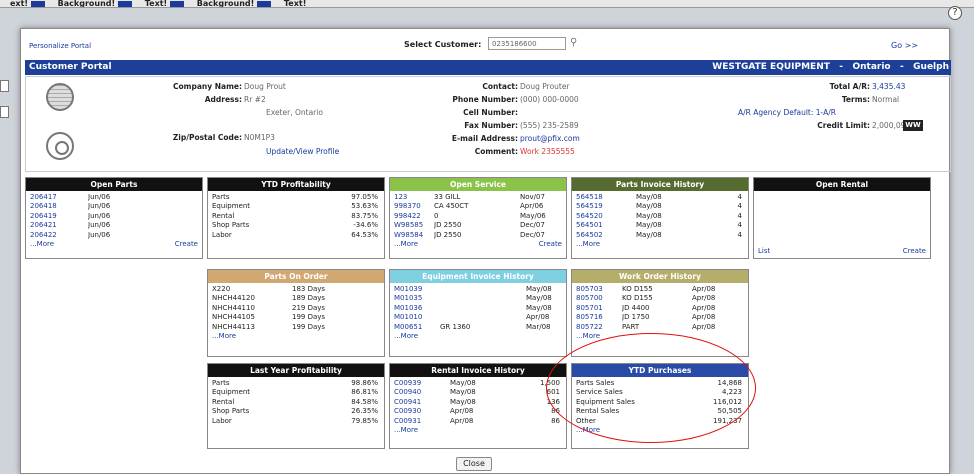 The height and width of the screenshot is (474, 974). I want to click on date: Apr/08, so click(704, 289).